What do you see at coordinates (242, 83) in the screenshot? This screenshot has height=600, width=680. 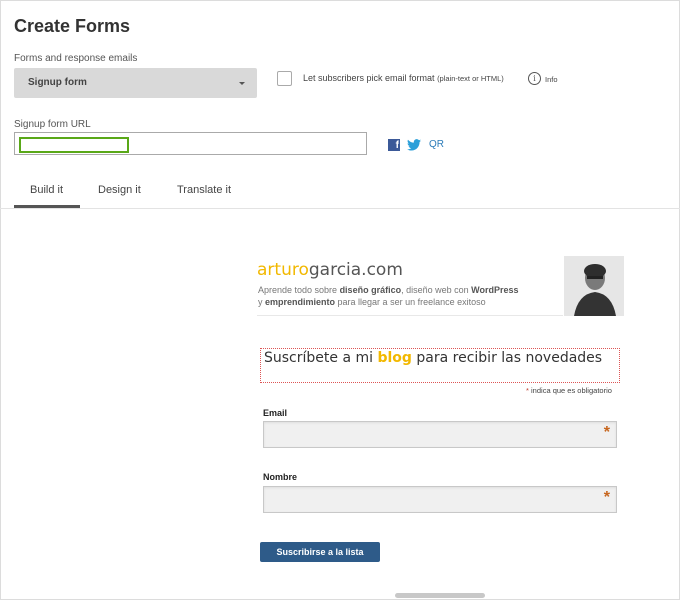 I see `chevron-down-icon` at bounding box center [242, 83].